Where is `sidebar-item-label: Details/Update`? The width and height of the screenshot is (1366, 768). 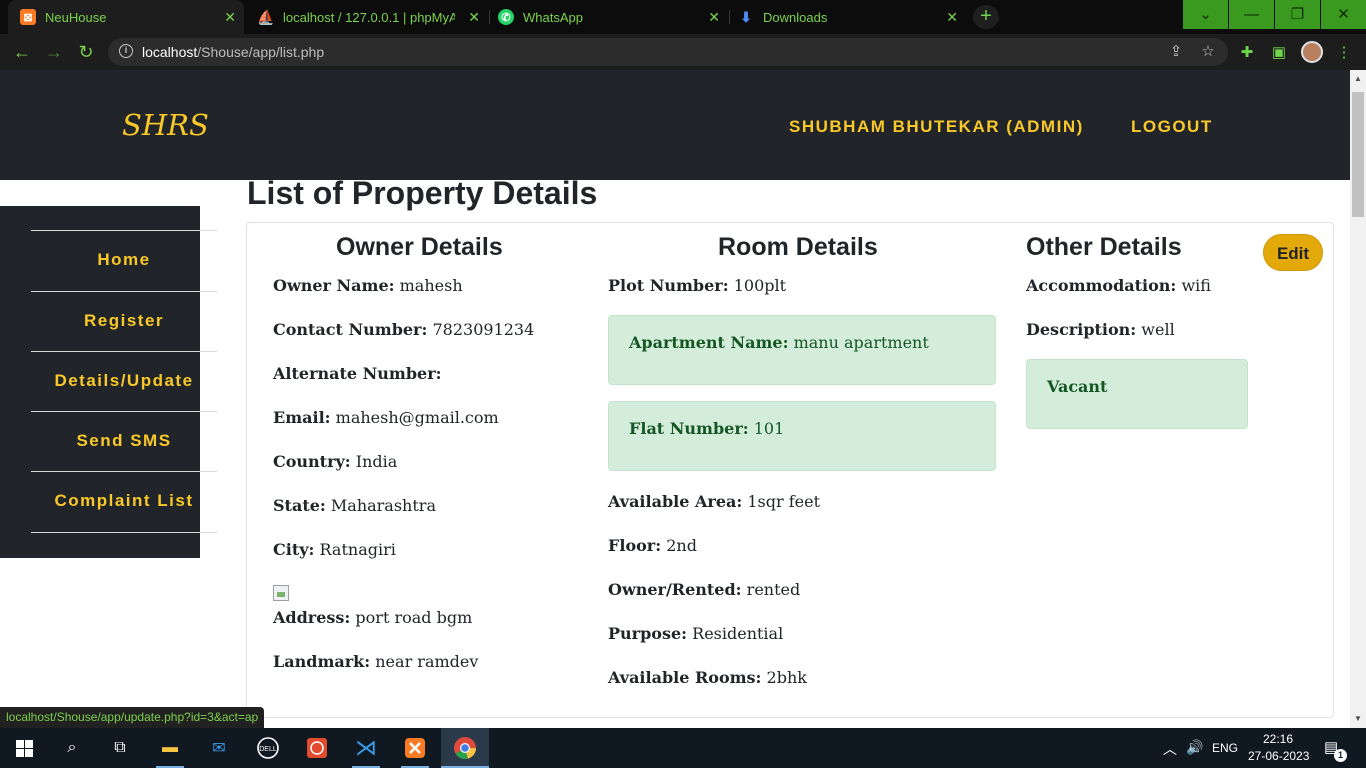
sidebar-item-label: Details/Update is located at coordinates (124, 380).